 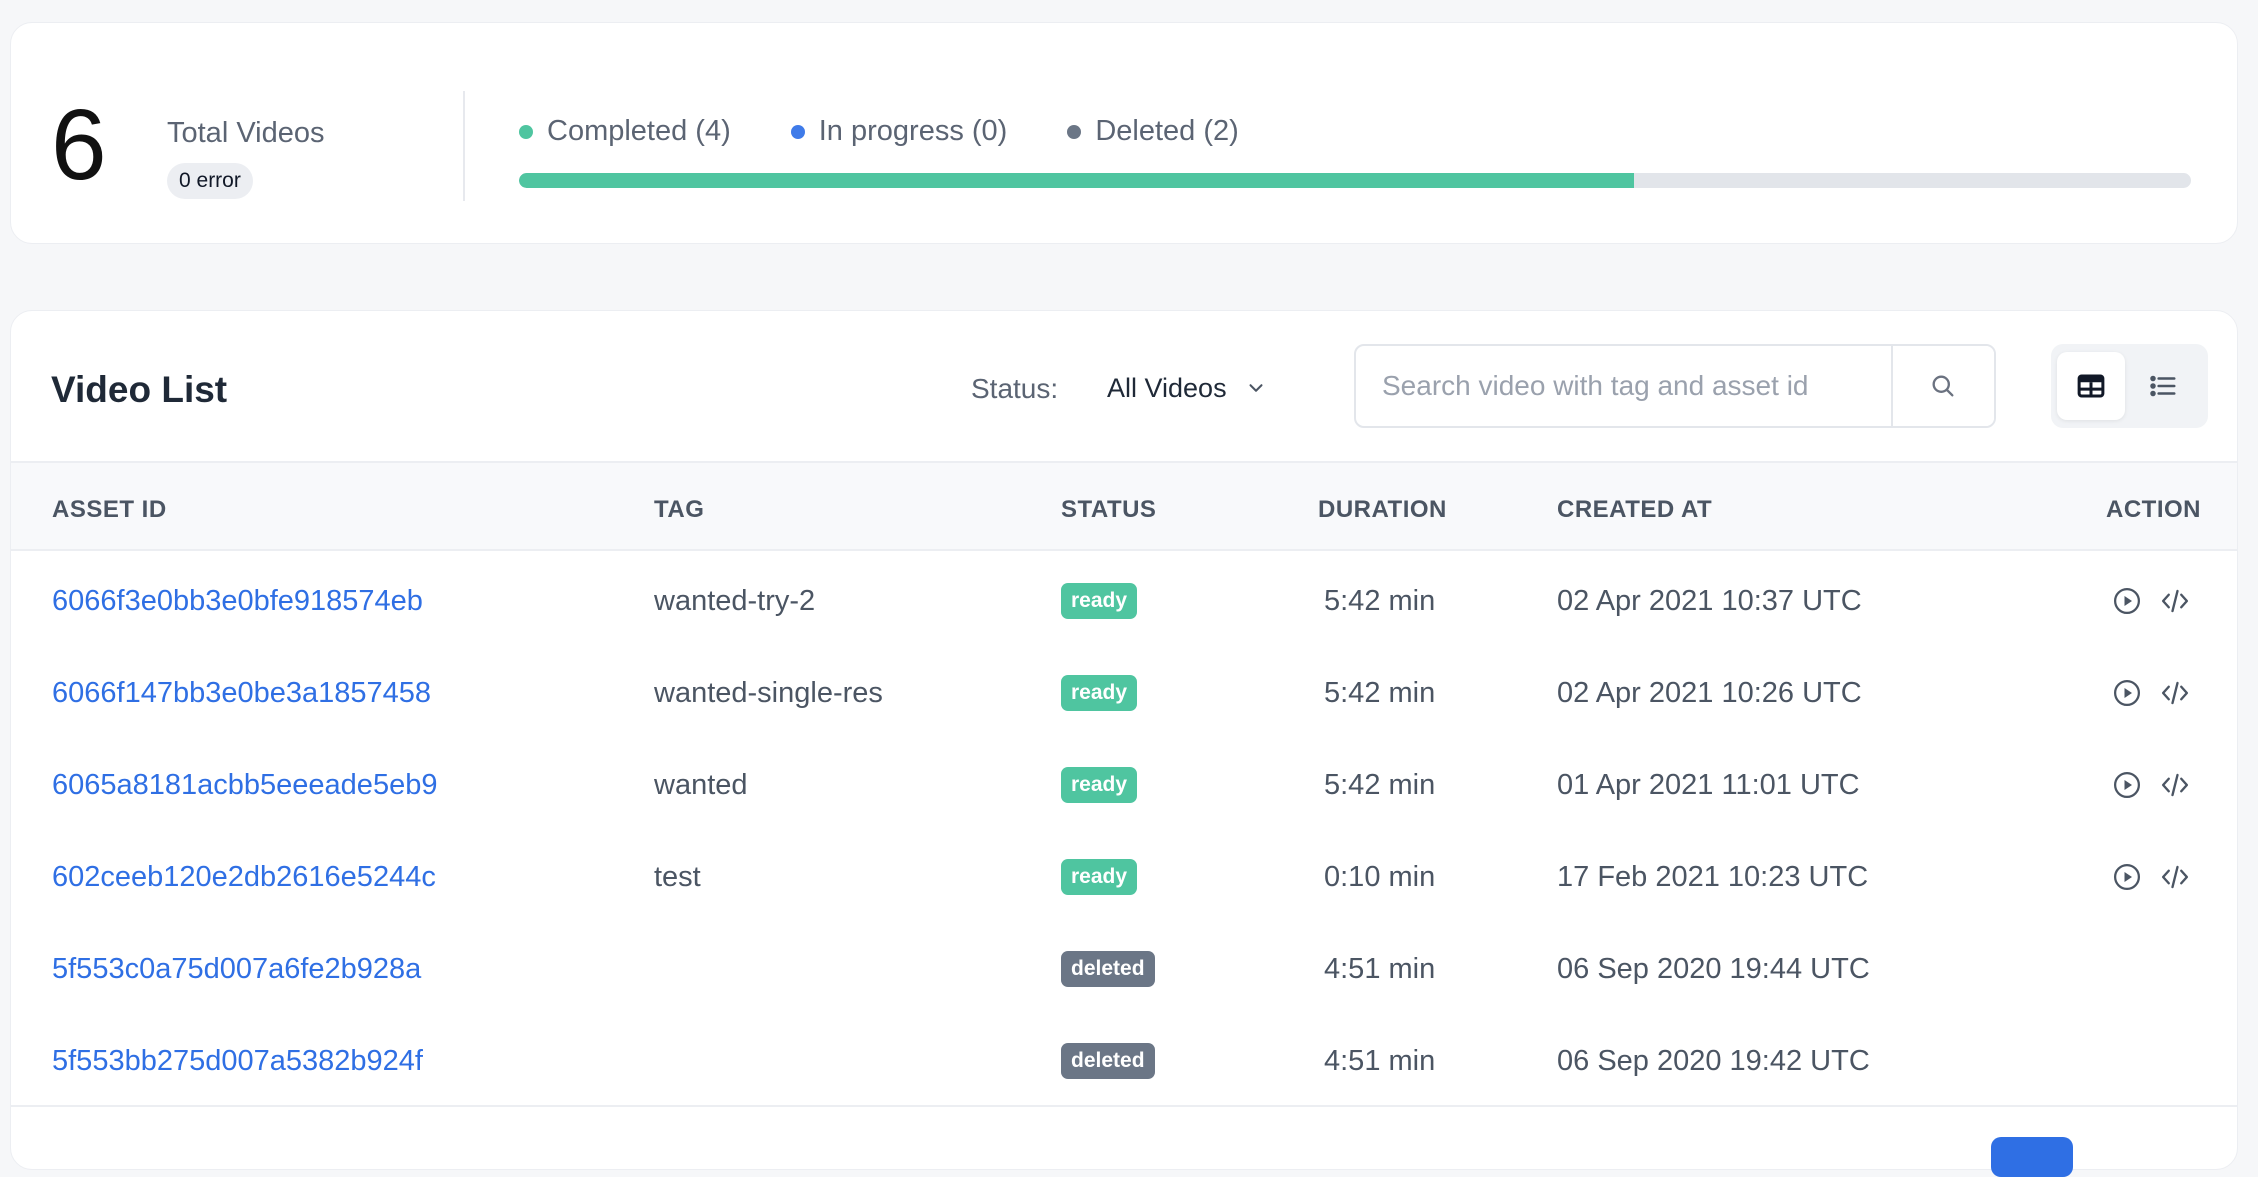 I want to click on error-count-badge: 0 error, so click(x=210, y=181).